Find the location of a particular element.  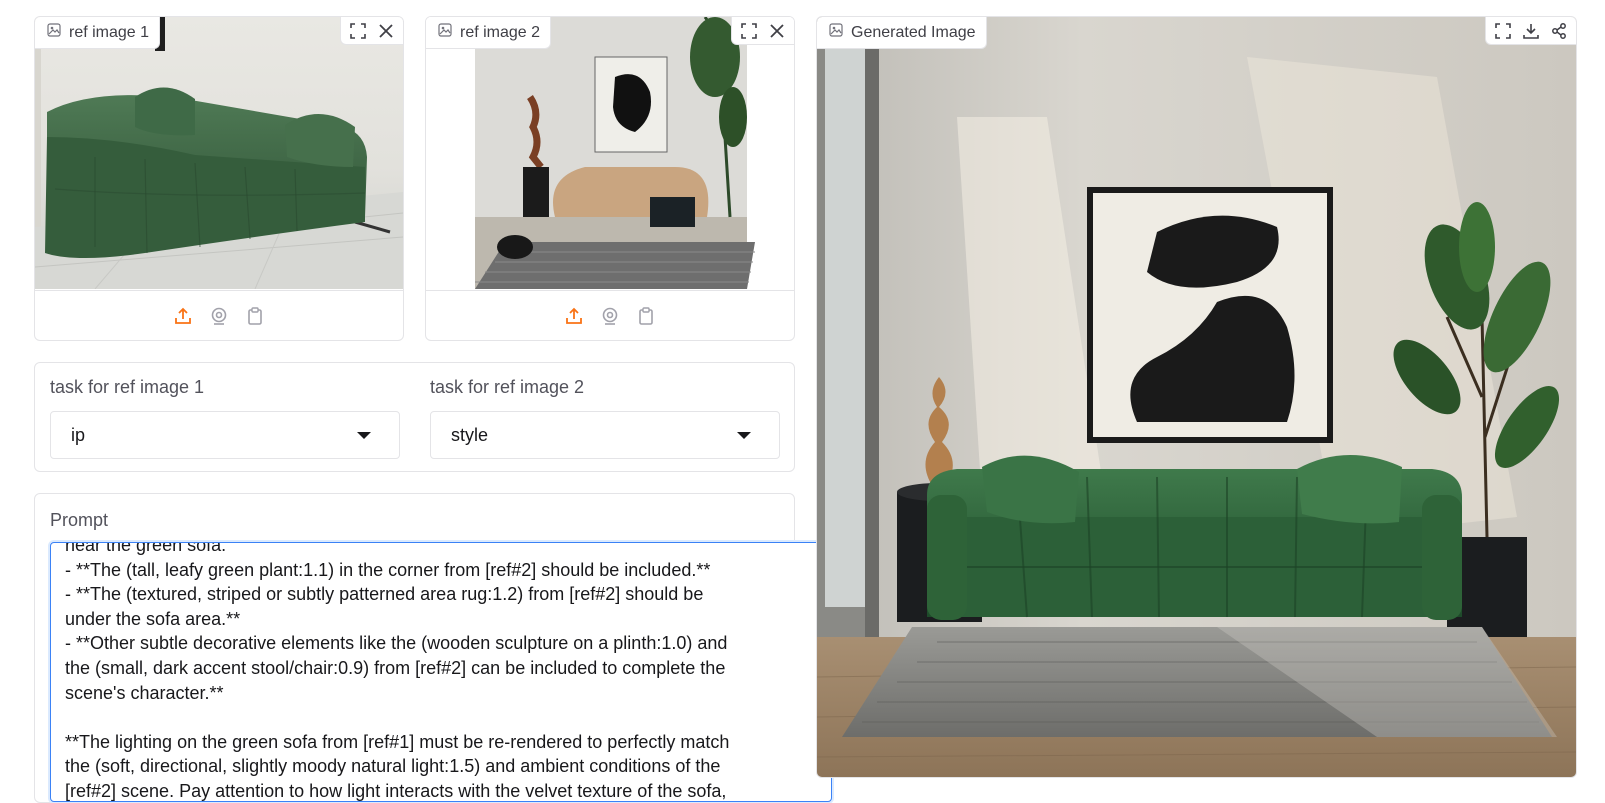

generated-image-label: Generated Image is located at coordinates (902, 33).